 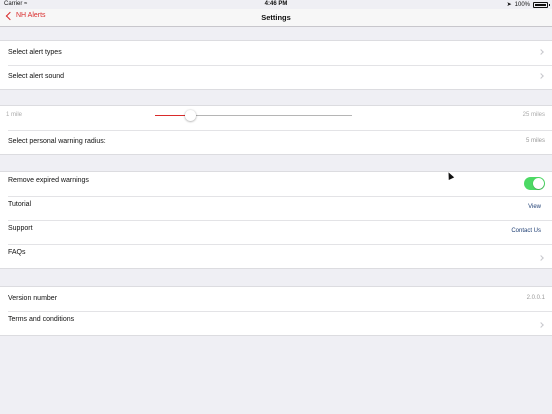 I want to click on status-right: ➤ 100%, so click(x=528, y=4).